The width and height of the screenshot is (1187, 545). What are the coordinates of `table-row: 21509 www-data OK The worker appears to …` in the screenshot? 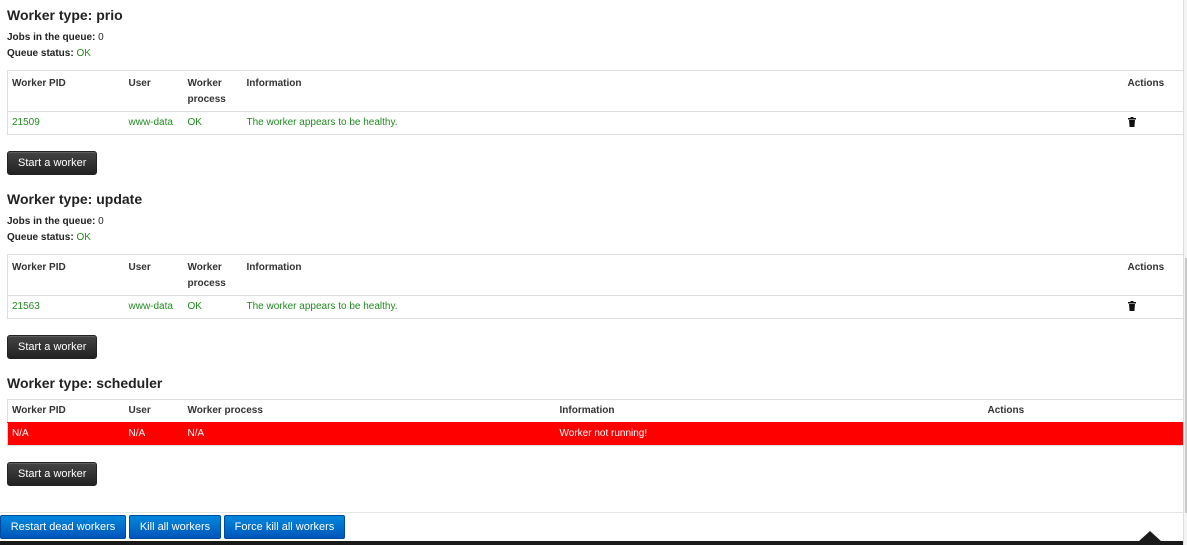 It's located at (595, 123).